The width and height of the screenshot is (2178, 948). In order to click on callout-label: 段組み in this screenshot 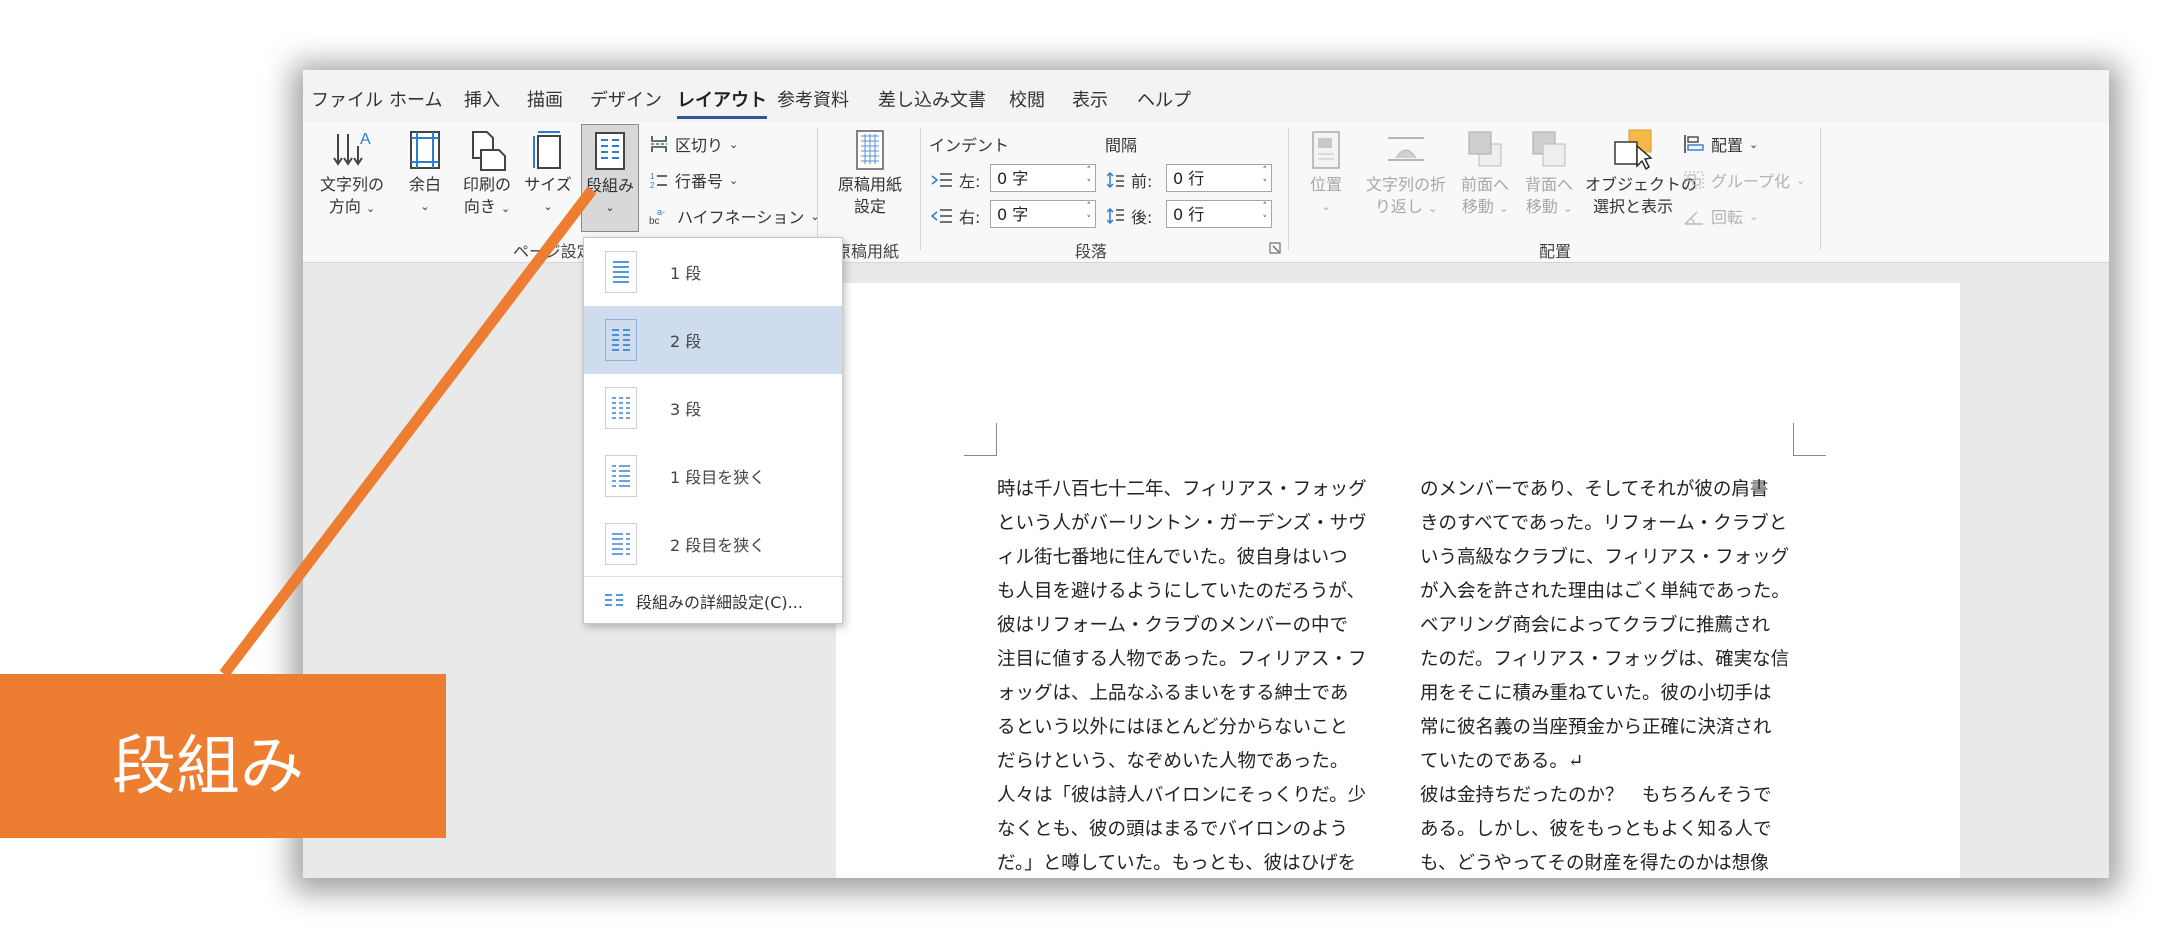, I will do `click(208, 767)`.